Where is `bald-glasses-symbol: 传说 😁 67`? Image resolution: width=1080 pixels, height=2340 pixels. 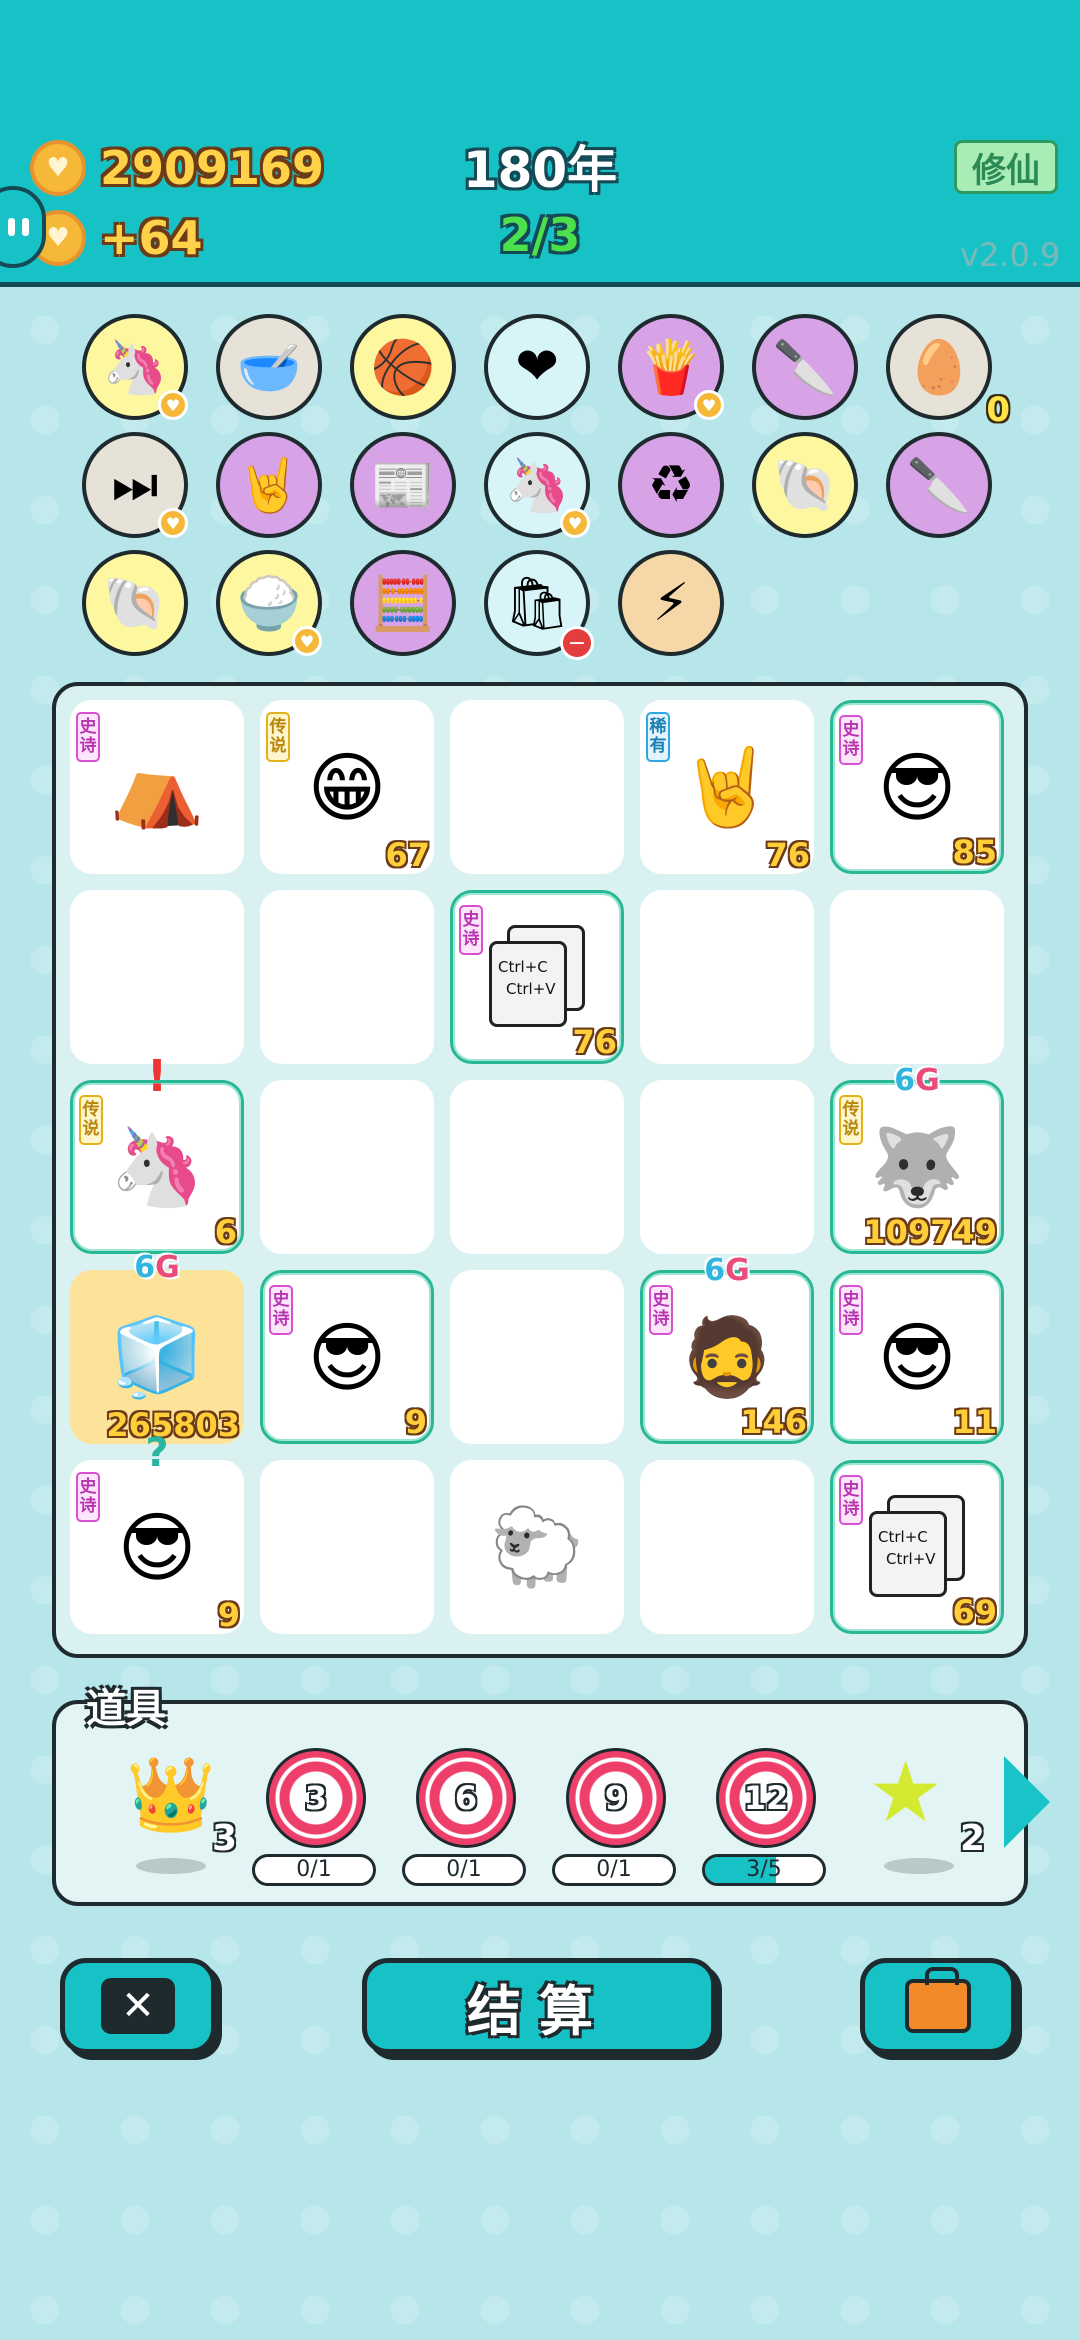 bald-glasses-symbol: 传说 😁 67 is located at coordinates (347, 787).